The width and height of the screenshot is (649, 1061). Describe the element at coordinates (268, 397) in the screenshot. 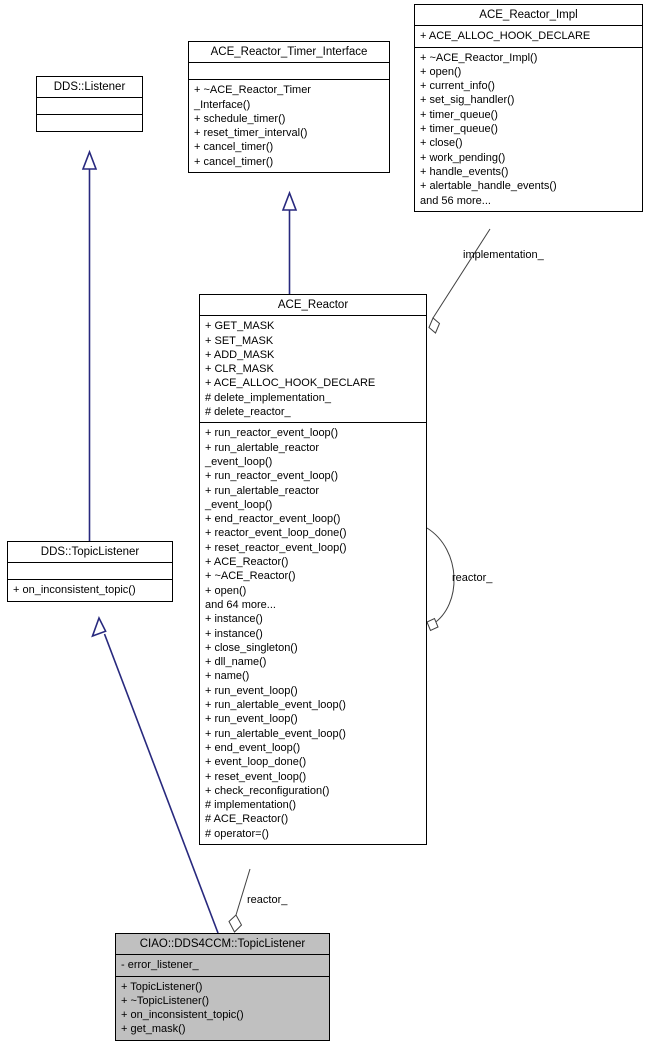

I see `class-member-row: # delete_implementation_` at that location.